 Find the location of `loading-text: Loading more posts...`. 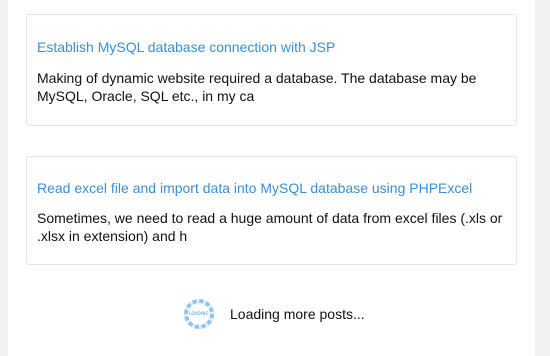

loading-text: Loading more posts... is located at coordinates (297, 314).